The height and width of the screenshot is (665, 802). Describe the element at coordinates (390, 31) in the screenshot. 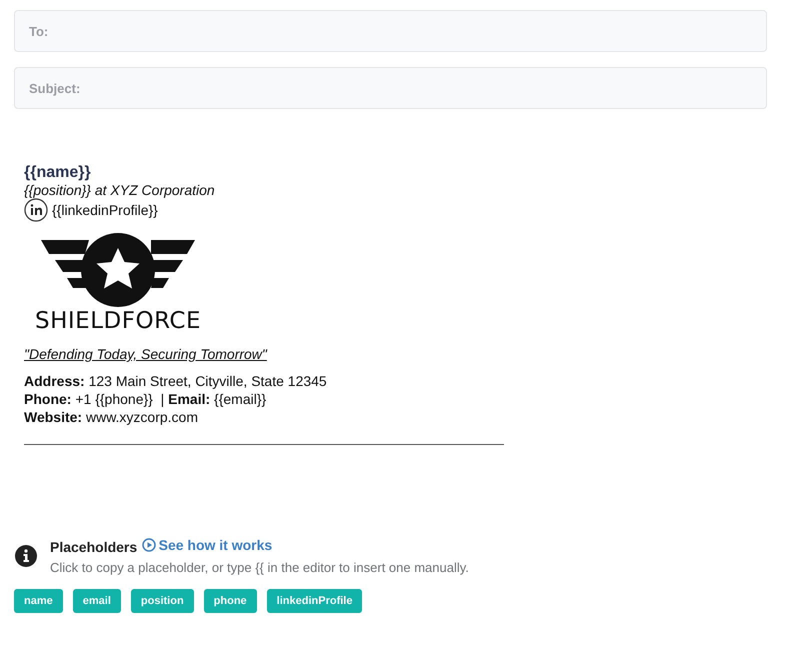

I see `text-field: To:` at that location.